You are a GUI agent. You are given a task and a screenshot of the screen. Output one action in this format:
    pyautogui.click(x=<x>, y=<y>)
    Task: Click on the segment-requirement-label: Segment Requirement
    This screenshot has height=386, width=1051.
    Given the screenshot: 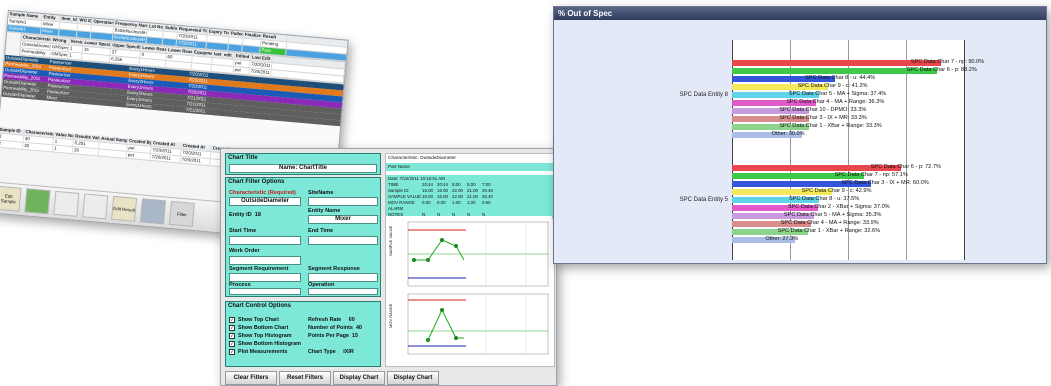 What is the action you would take?
    pyautogui.click(x=259, y=269)
    